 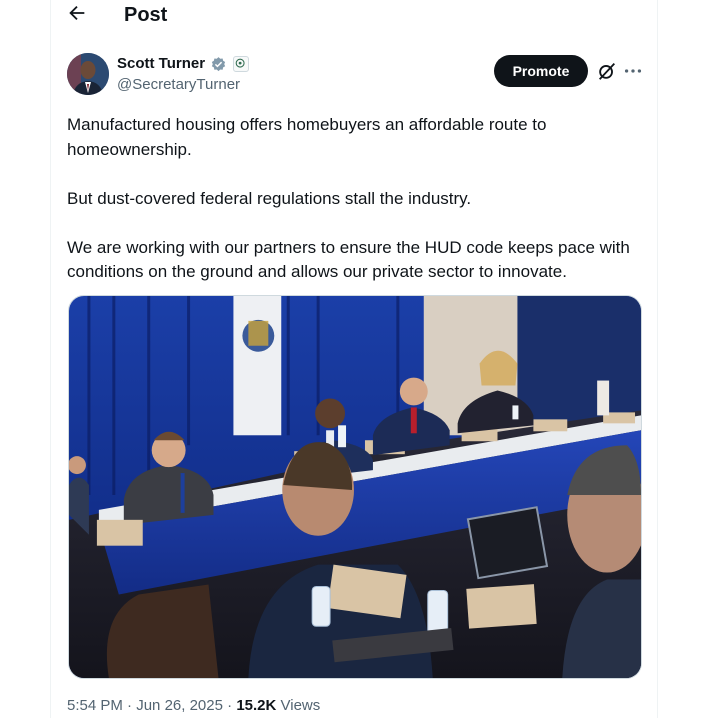 I want to click on more-icon, so click(x=633, y=71).